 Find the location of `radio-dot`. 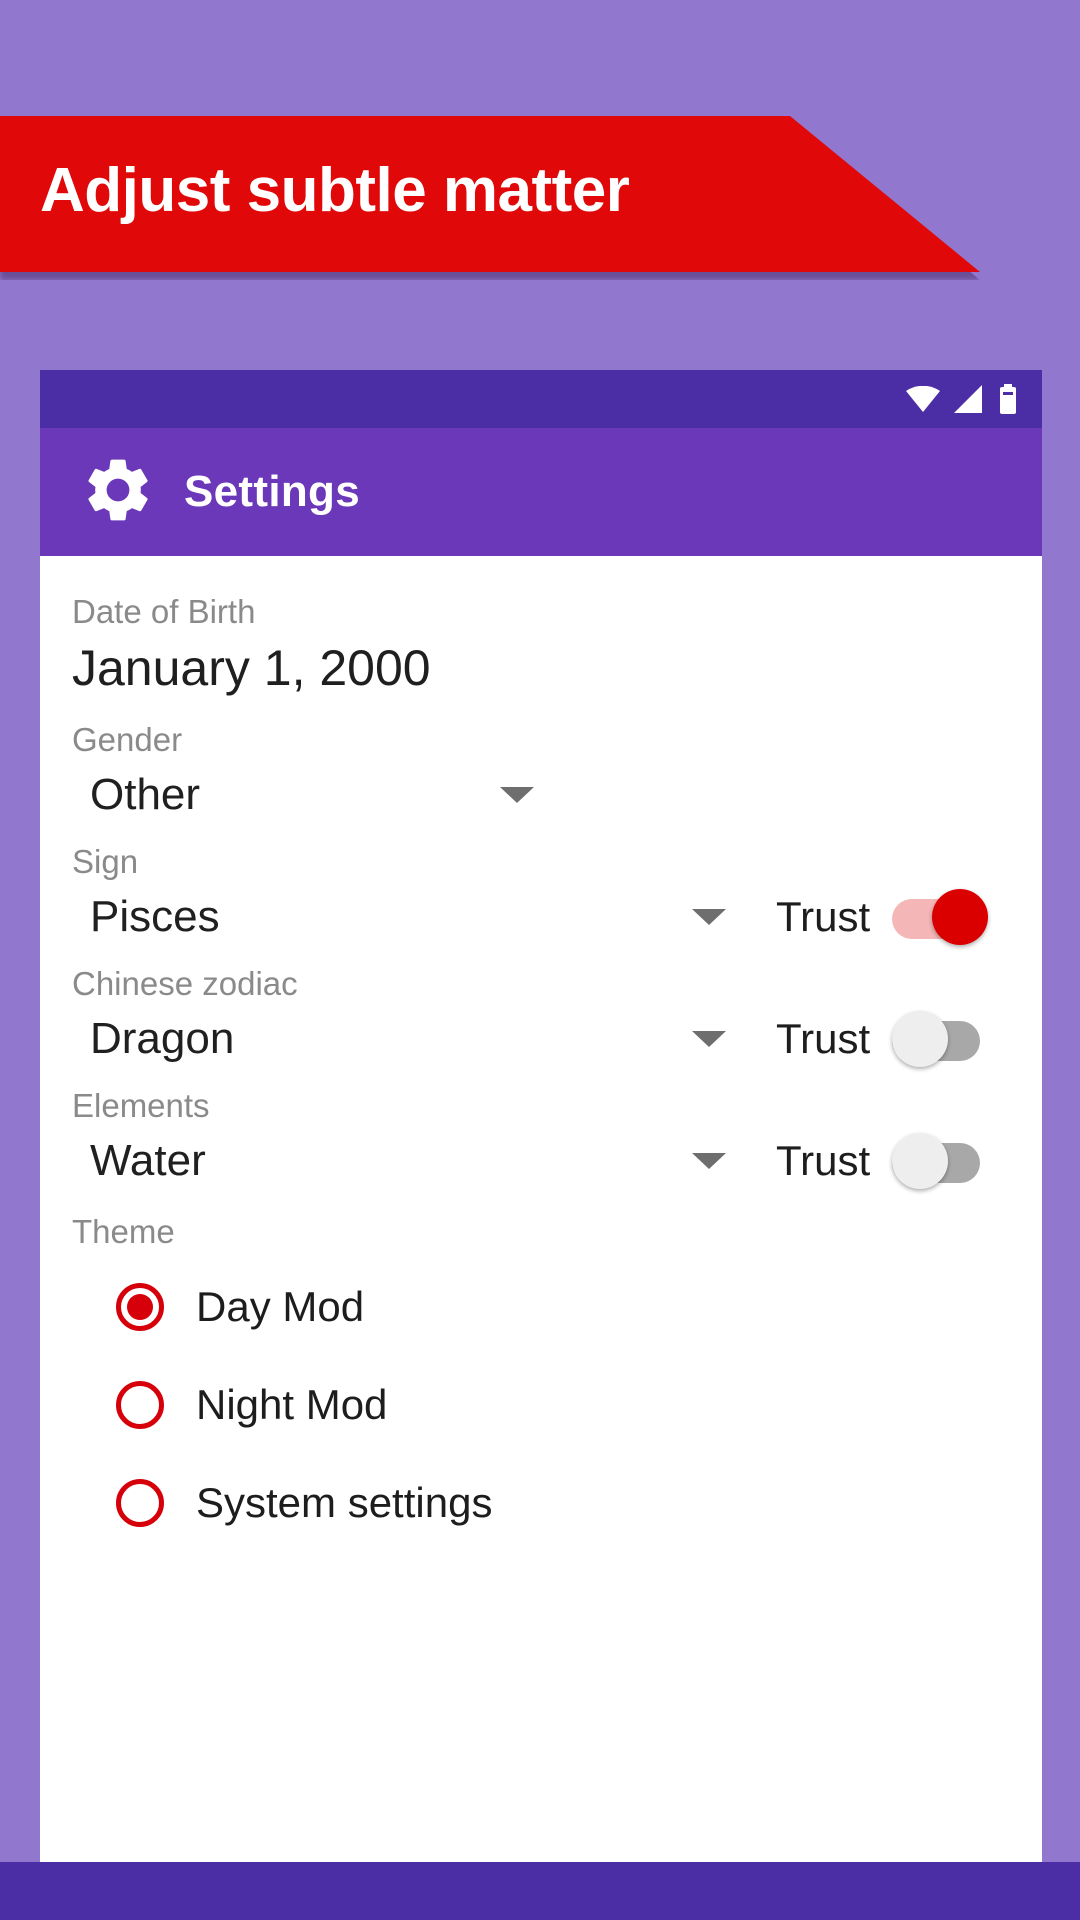

radio-dot is located at coordinates (140, 1307).